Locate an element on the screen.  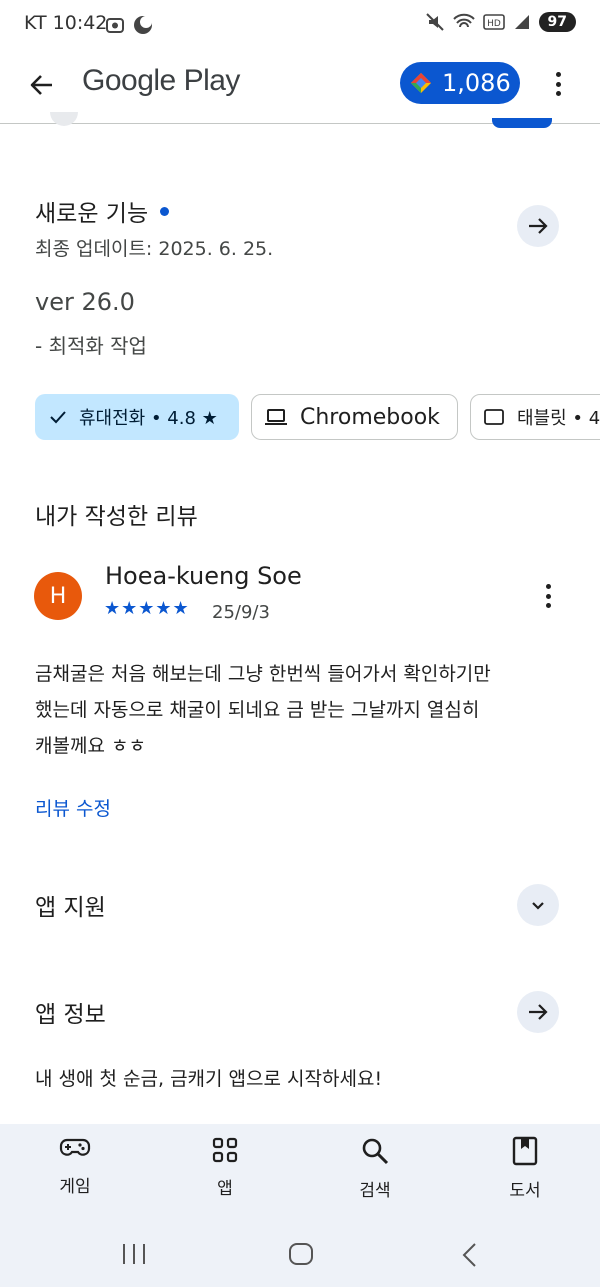
chip-tablet: 태블릿 • 4. is located at coordinates (535, 417).